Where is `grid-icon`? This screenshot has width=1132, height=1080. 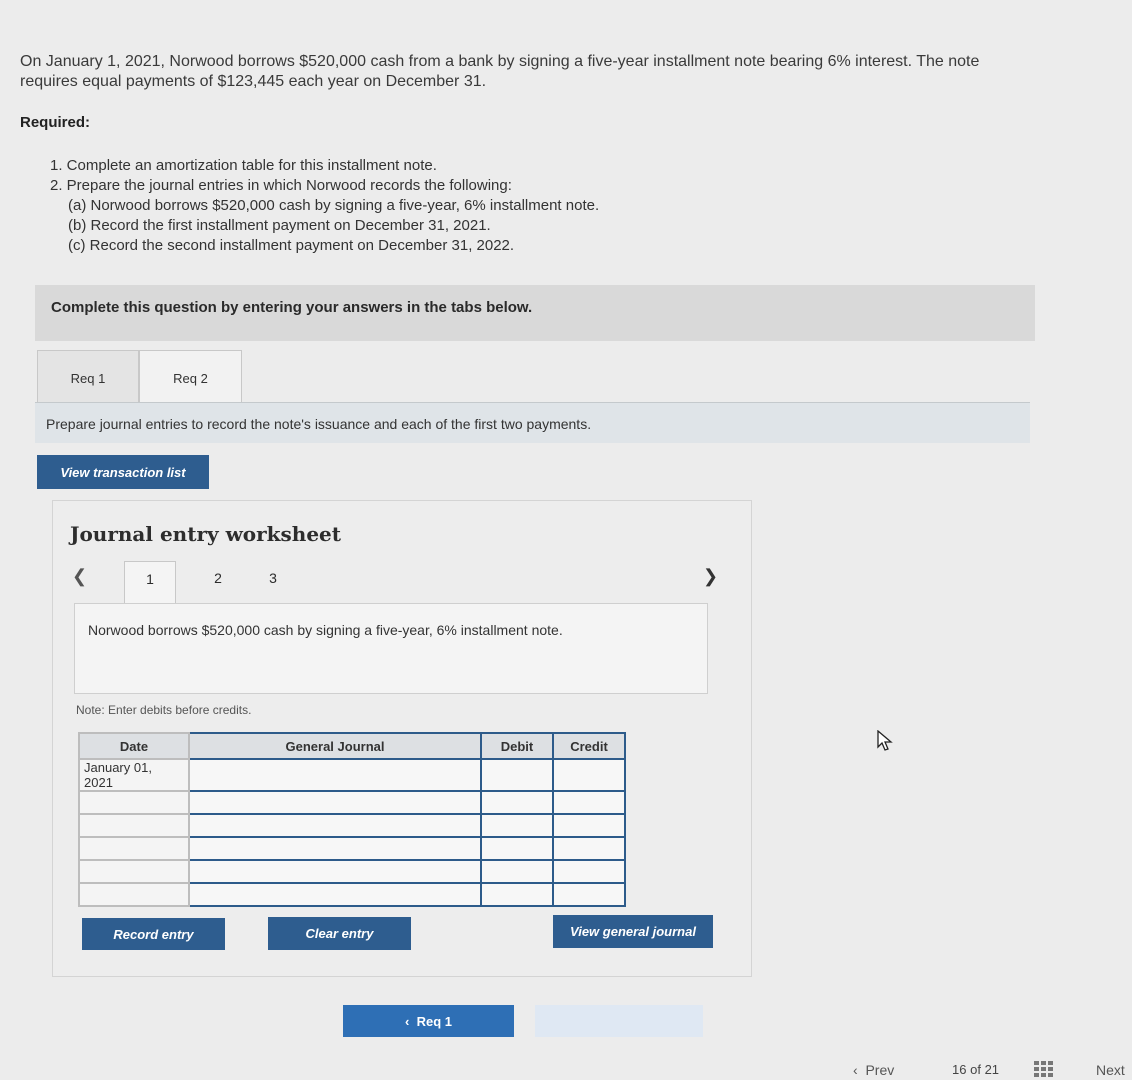 grid-icon is located at coordinates (1044, 1069).